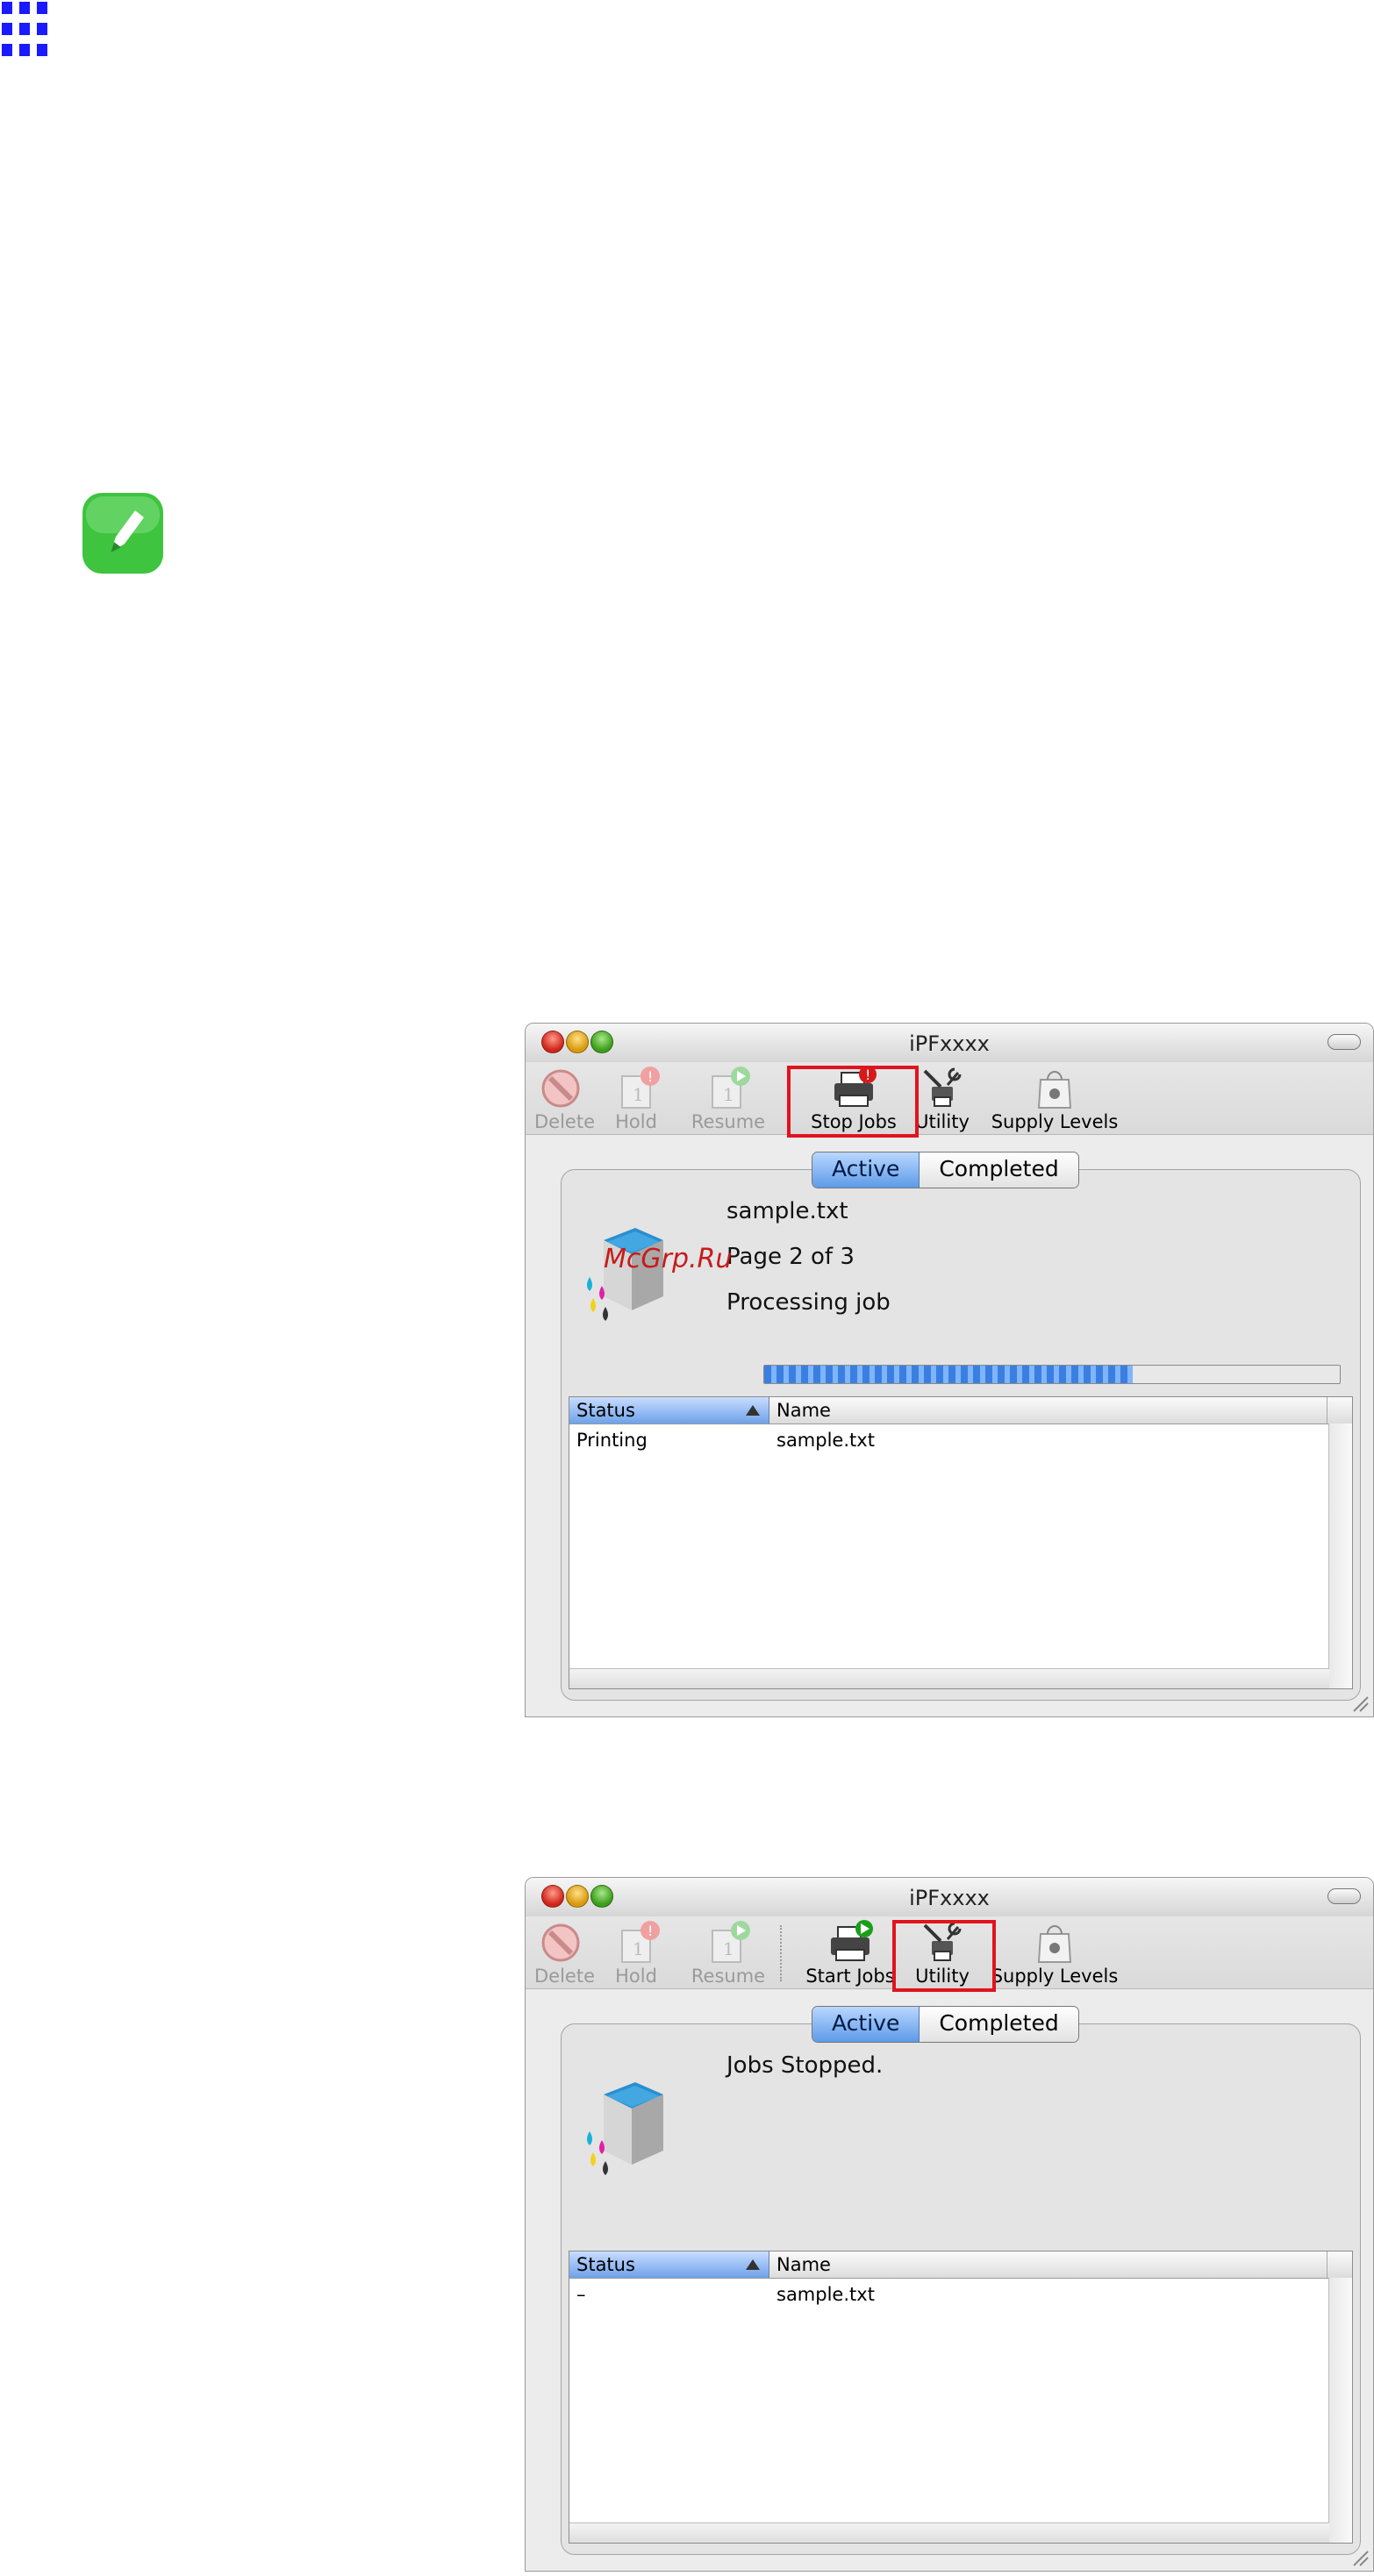  Describe the element at coordinates (949, 1375) in the screenshot. I see `progress-fill` at that location.